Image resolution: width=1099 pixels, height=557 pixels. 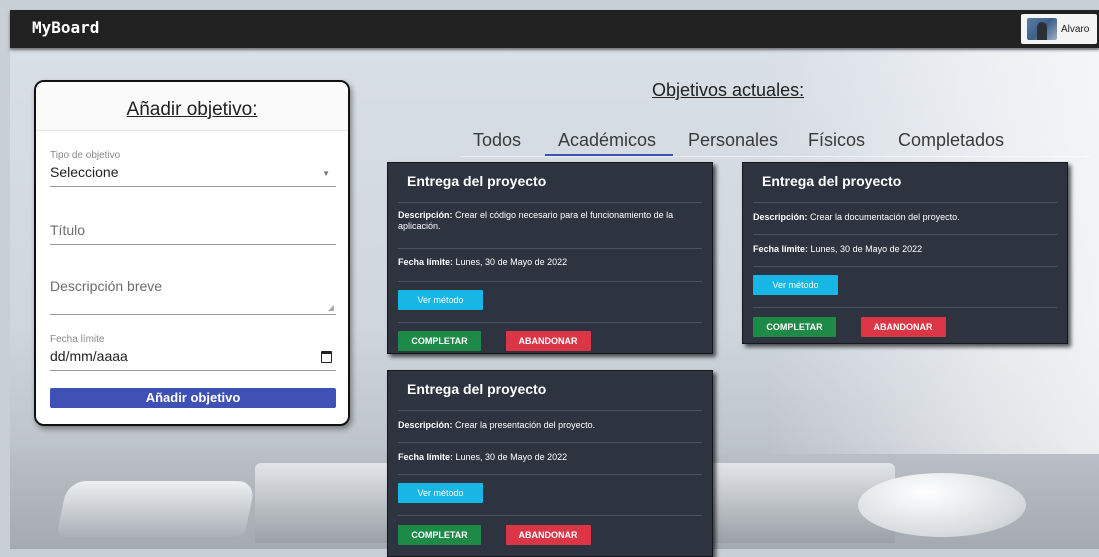 What do you see at coordinates (1075, 29) in the screenshot?
I see `user-name: Alvaro` at bounding box center [1075, 29].